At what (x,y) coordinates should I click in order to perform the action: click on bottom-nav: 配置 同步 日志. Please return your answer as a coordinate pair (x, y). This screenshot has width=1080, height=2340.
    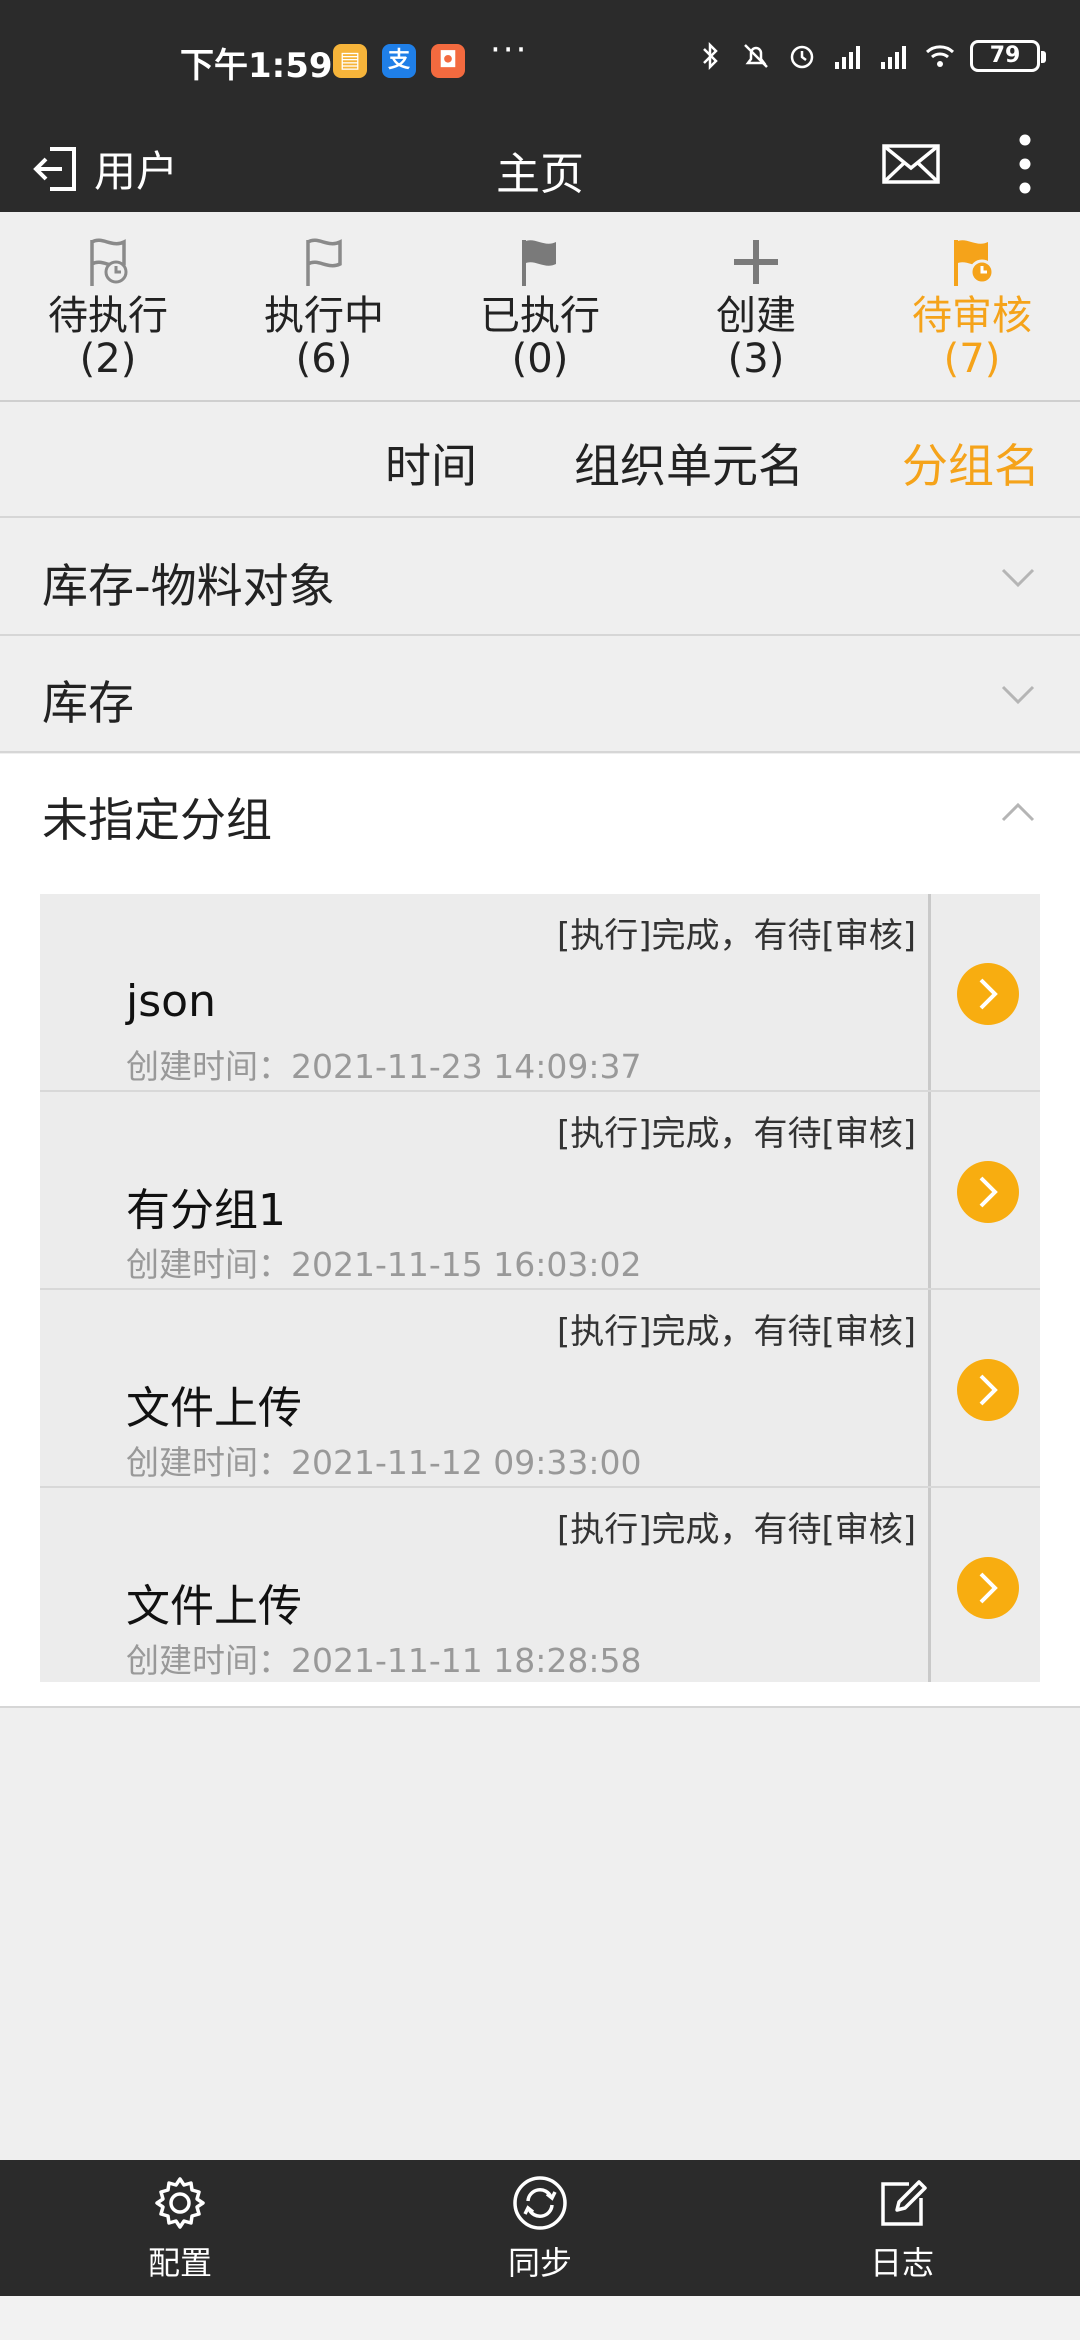
    Looking at the image, I should click on (540, 2228).